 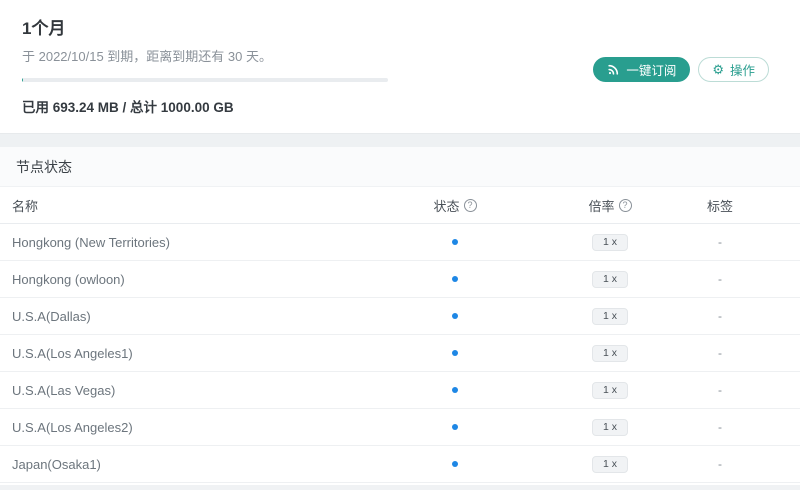 I want to click on node-name: U.S.A(Dallas), so click(x=51, y=316).